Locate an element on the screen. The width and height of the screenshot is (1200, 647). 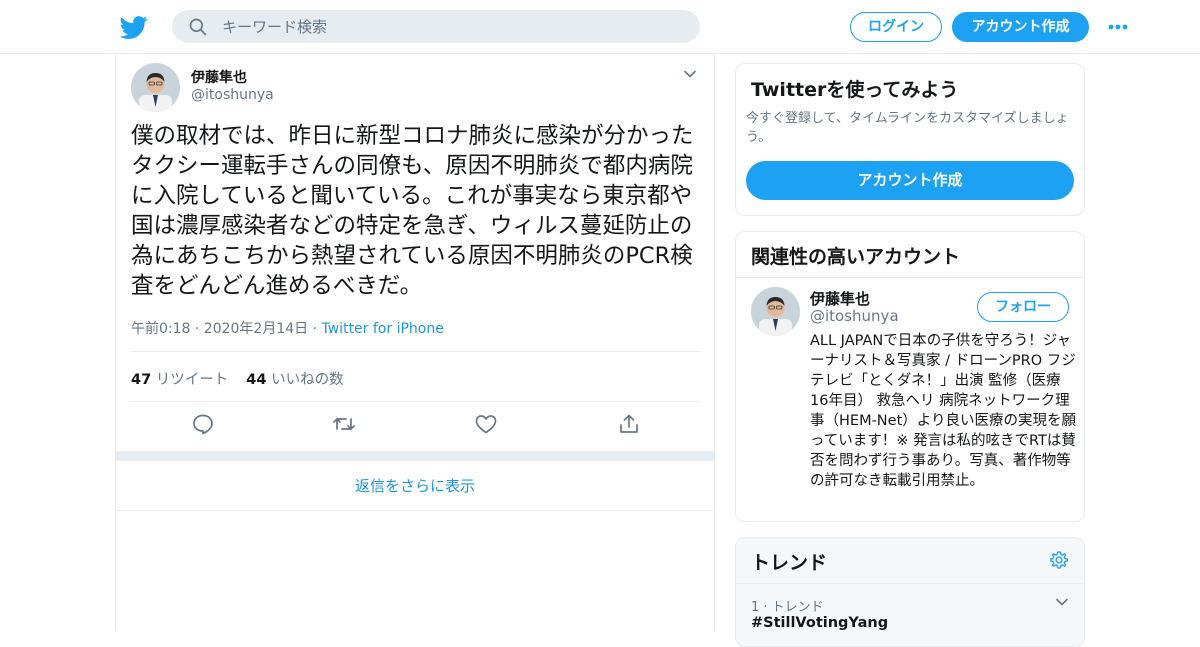
trend-rank: 1 · トレンド is located at coordinates (787, 607).